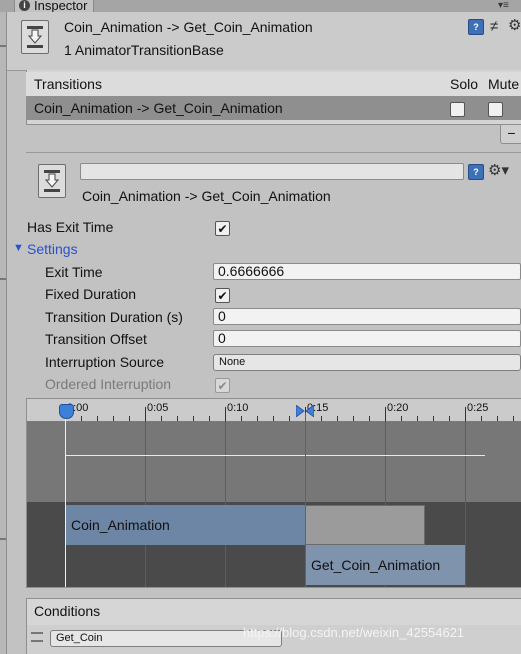  I want to click on transition-duration-label: Transition Duration (s), so click(114, 317).